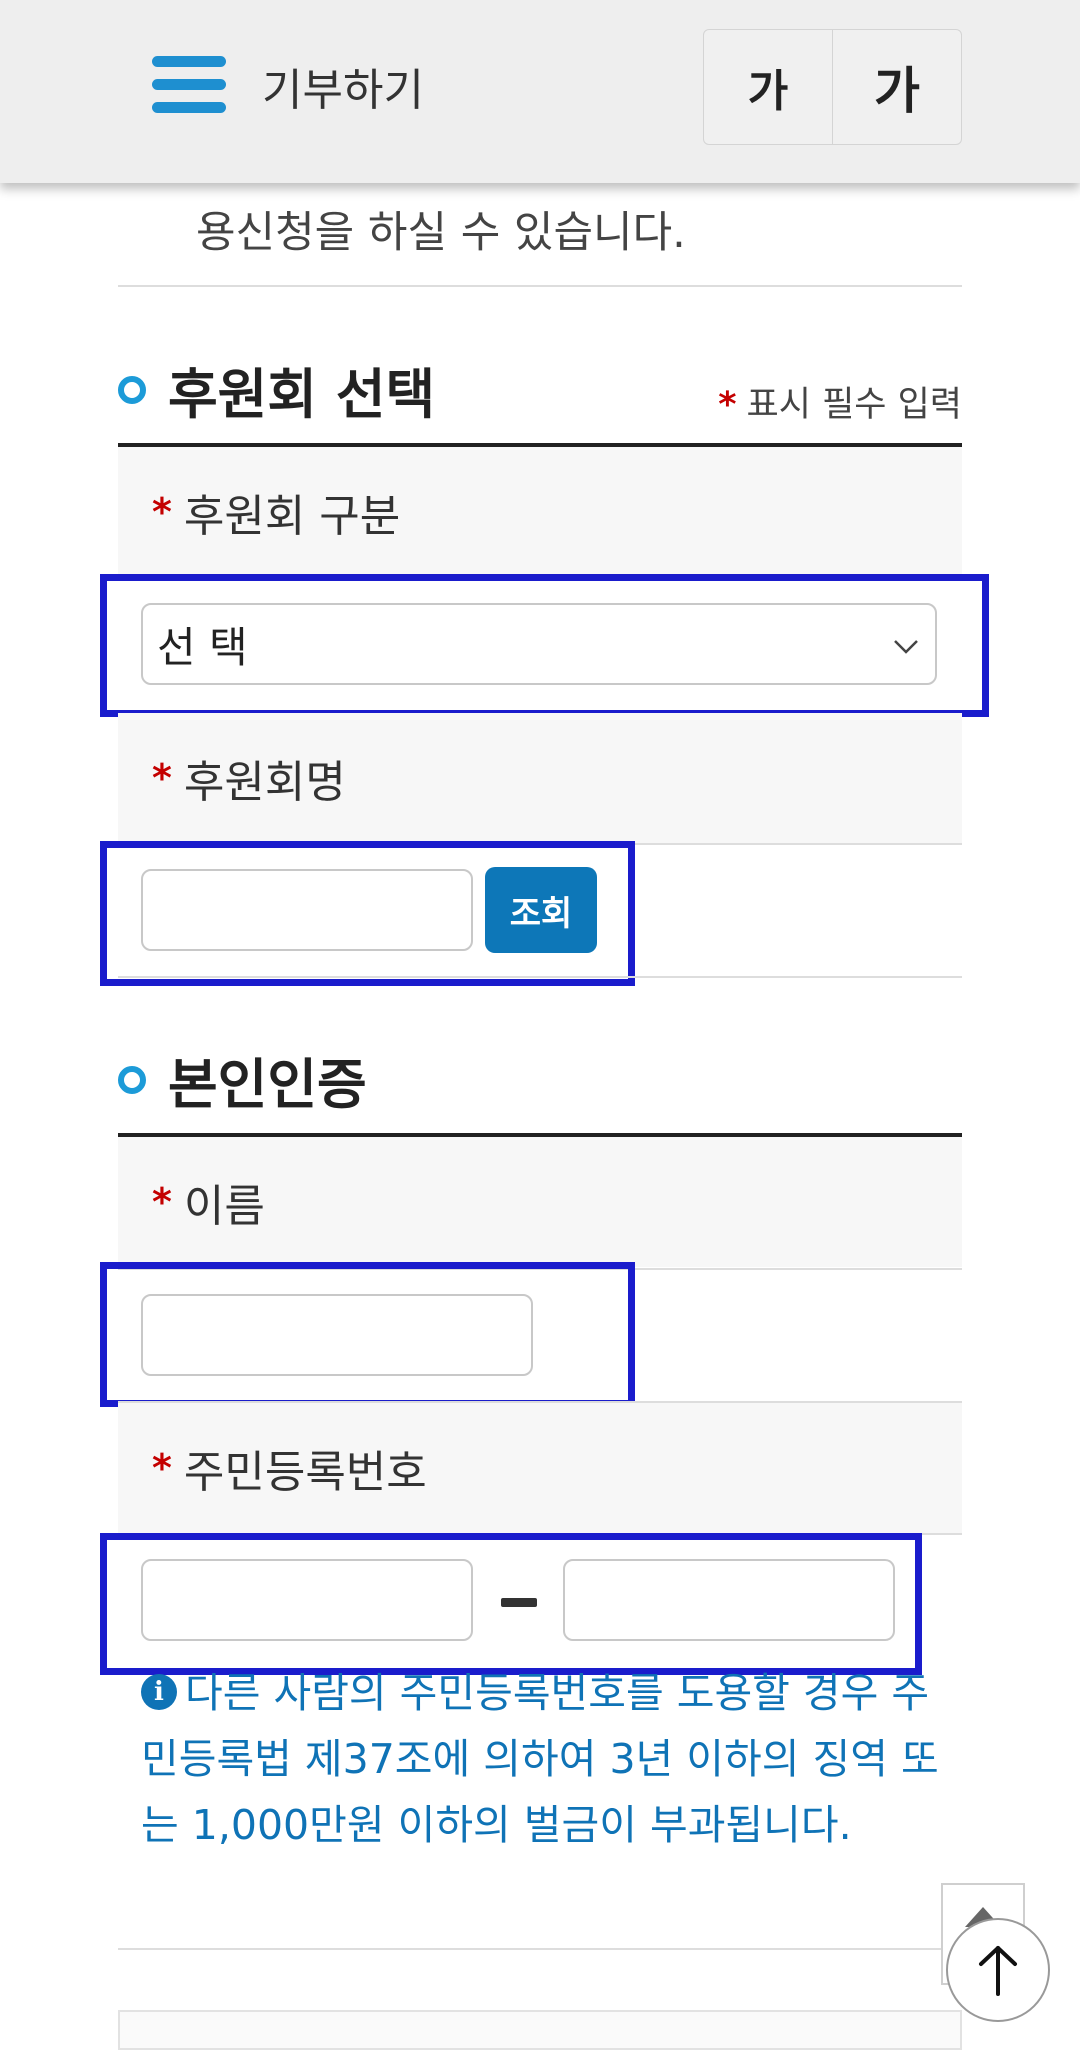 Image resolution: width=1080 pixels, height=2050 pixels. I want to click on sponsor-type-label-row: * 후원회 구분, so click(540, 512).